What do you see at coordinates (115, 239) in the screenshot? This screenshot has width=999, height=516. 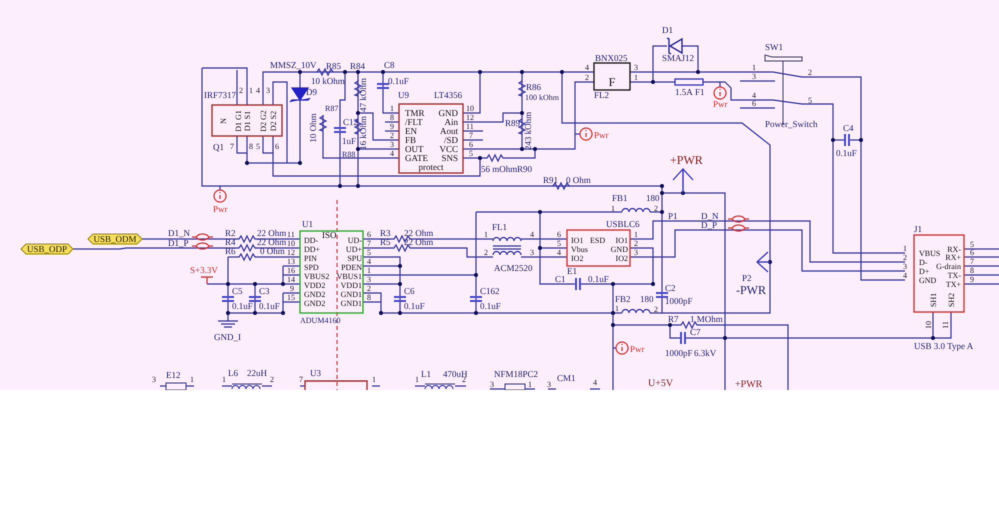 I see `net-port: USB_ODM` at bounding box center [115, 239].